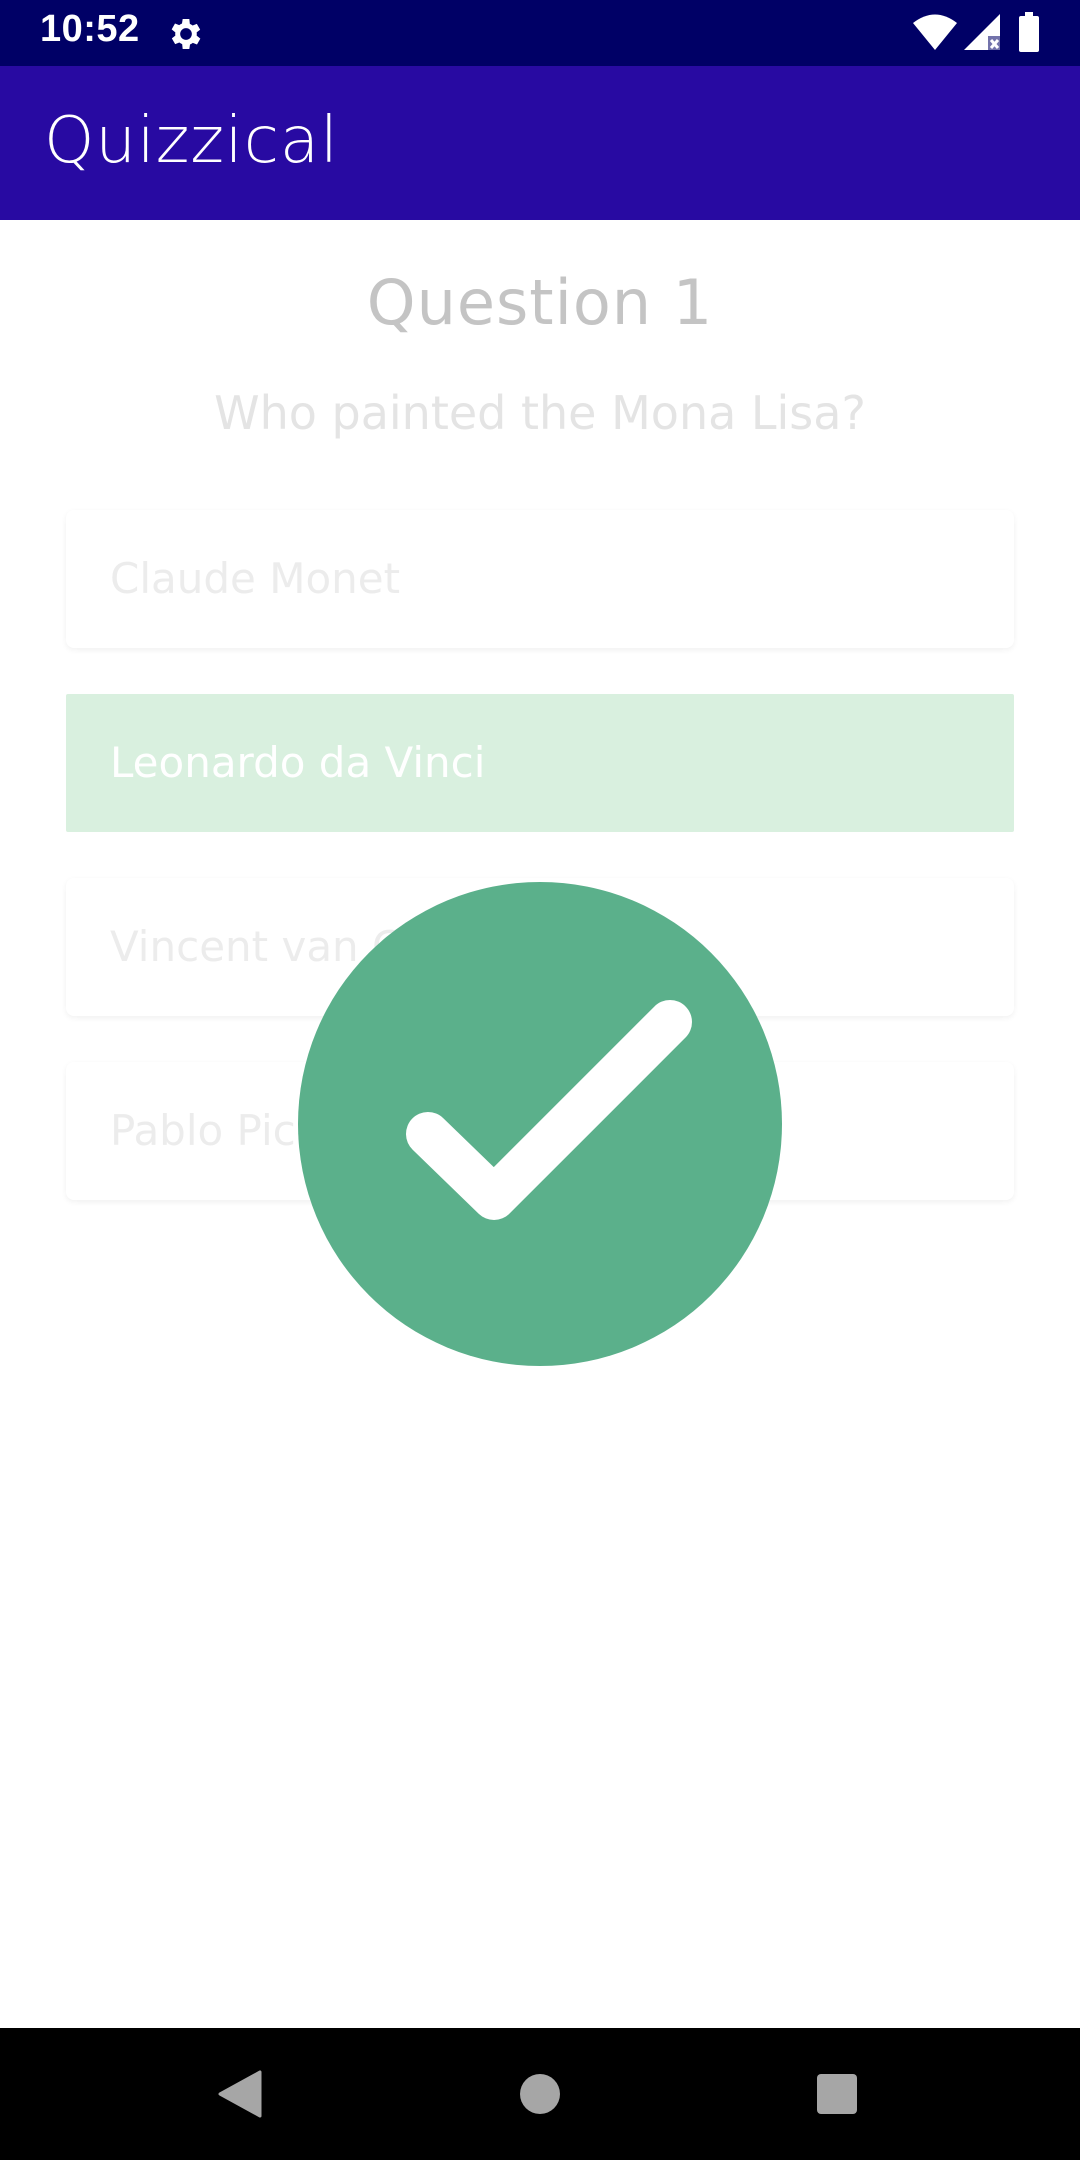  I want to click on battery-icon, so click(1029, 32).